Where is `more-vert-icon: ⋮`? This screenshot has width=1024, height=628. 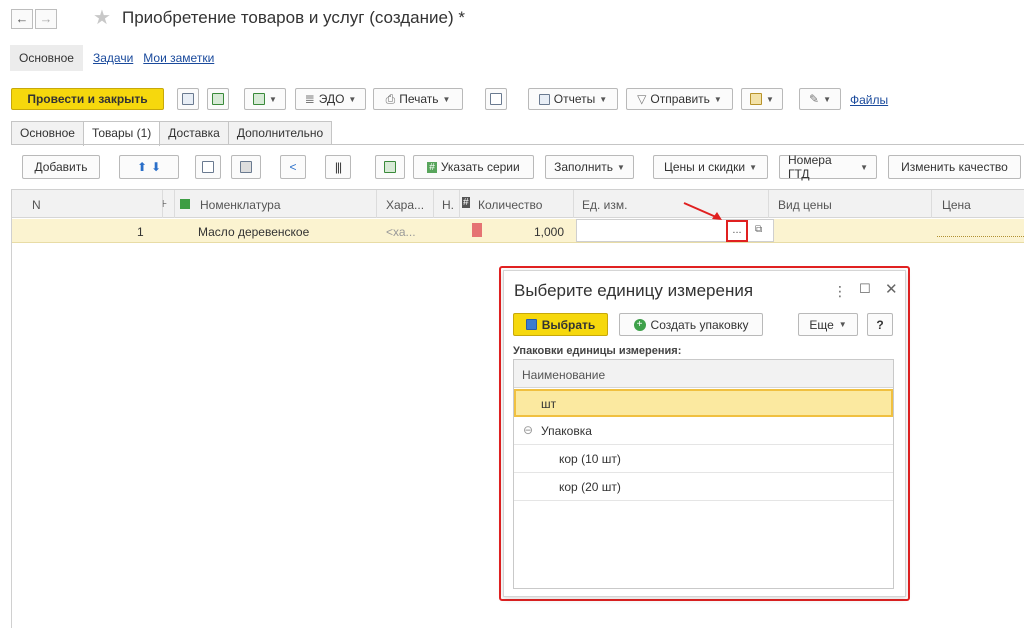
more-vert-icon: ⋮ is located at coordinates (840, 291).